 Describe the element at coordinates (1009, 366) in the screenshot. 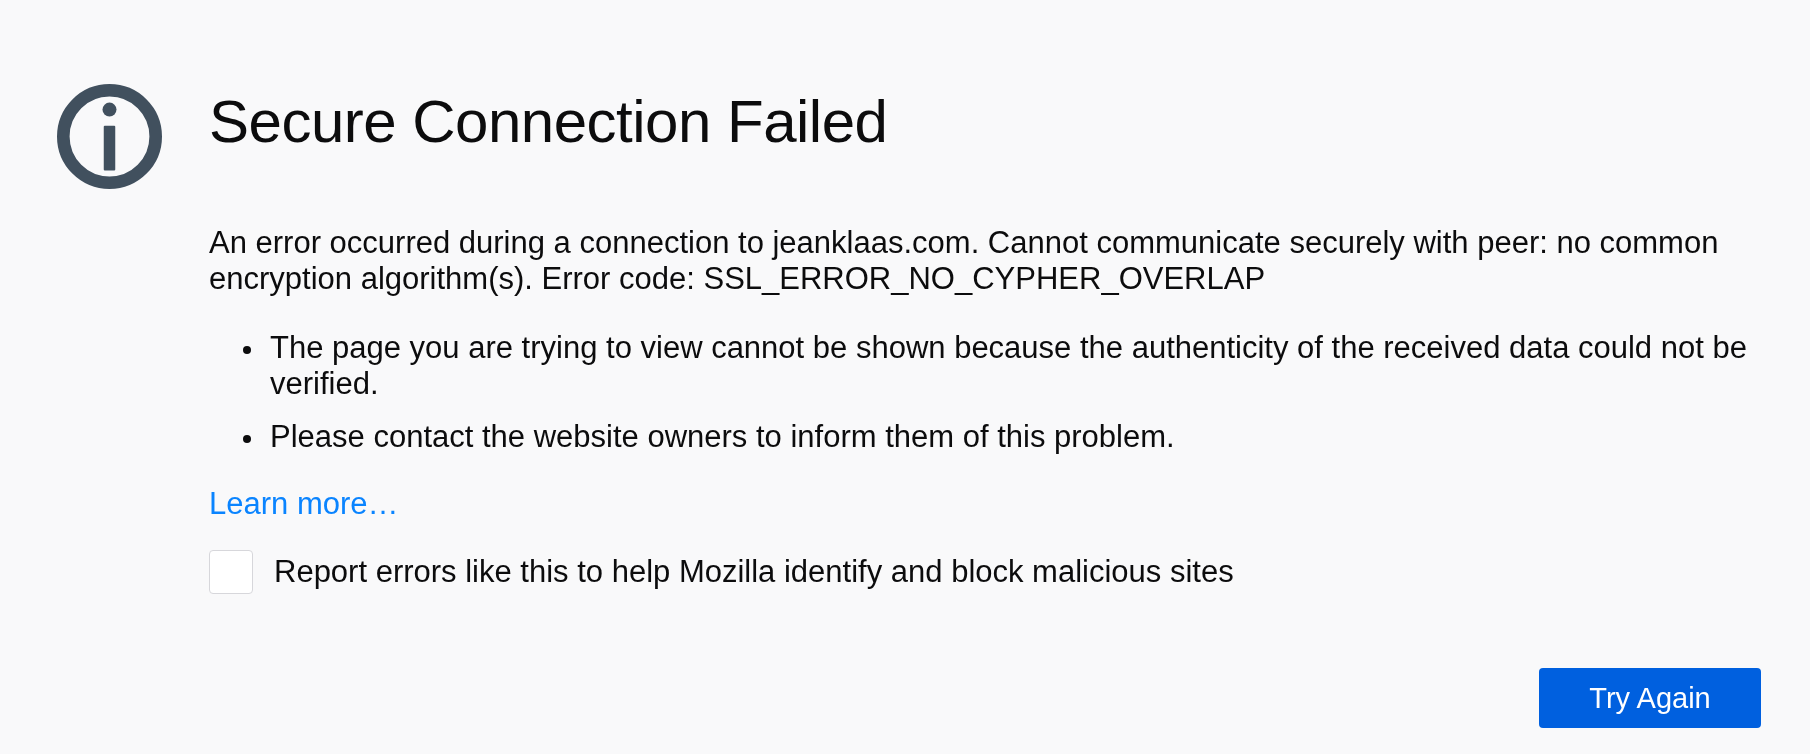

I see `bullet-text: The page you are trying to view cannot be shown because the authenticity of the received data could not be verified.` at that location.